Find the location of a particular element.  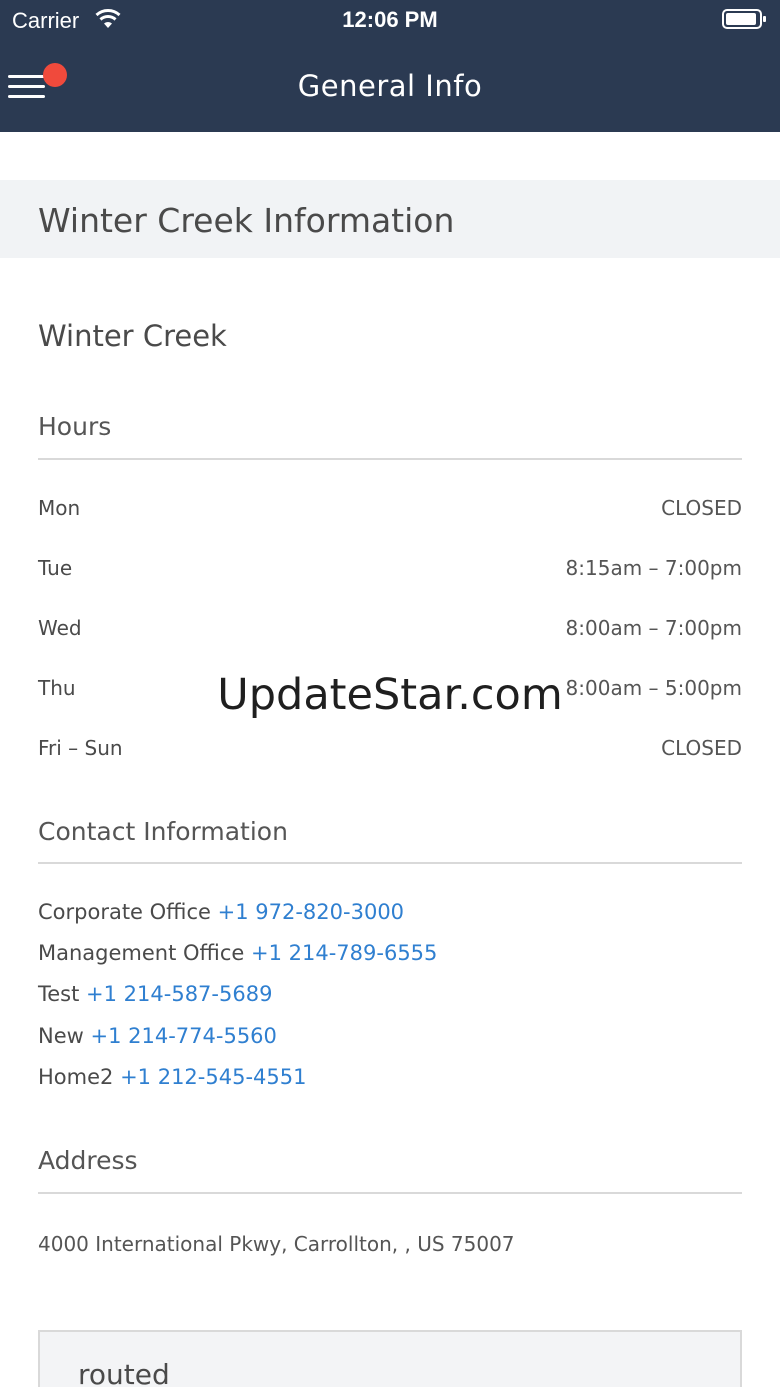

hours-value: 8:15am – 7:00pm is located at coordinates (653, 568).